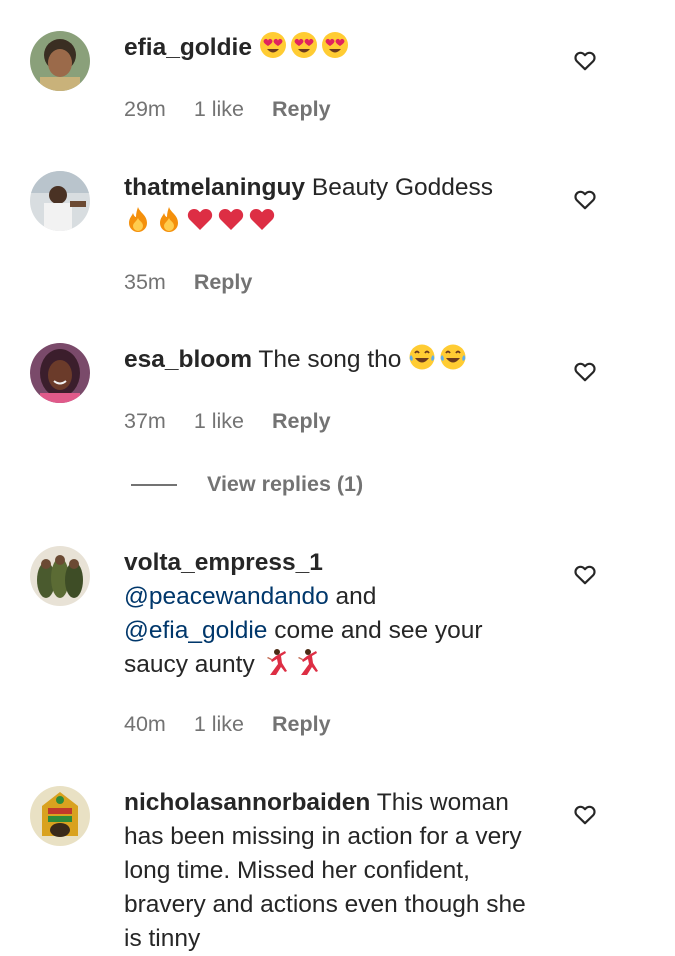 The height and width of the screenshot is (956, 675). What do you see at coordinates (226, 596) in the screenshot?
I see `mention-link: @peacewandando` at bounding box center [226, 596].